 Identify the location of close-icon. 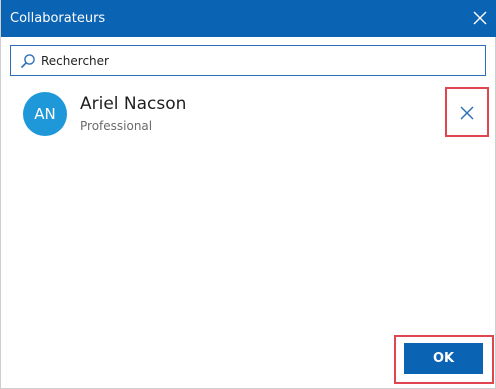
(480, 18).